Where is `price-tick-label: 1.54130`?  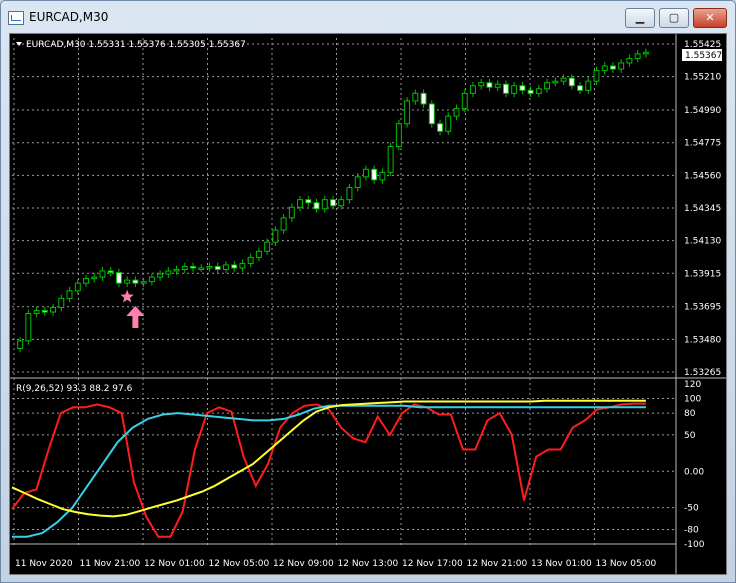
price-tick-label: 1.54130 is located at coordinates (702, 242).